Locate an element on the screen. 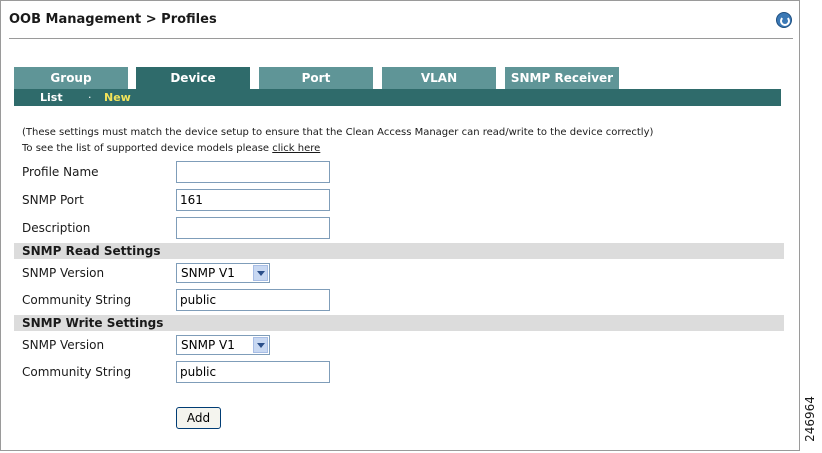 Image resolution: width=822 pixels, height=453 pixels. read-community-string-input is located at coordinates (253, 300).